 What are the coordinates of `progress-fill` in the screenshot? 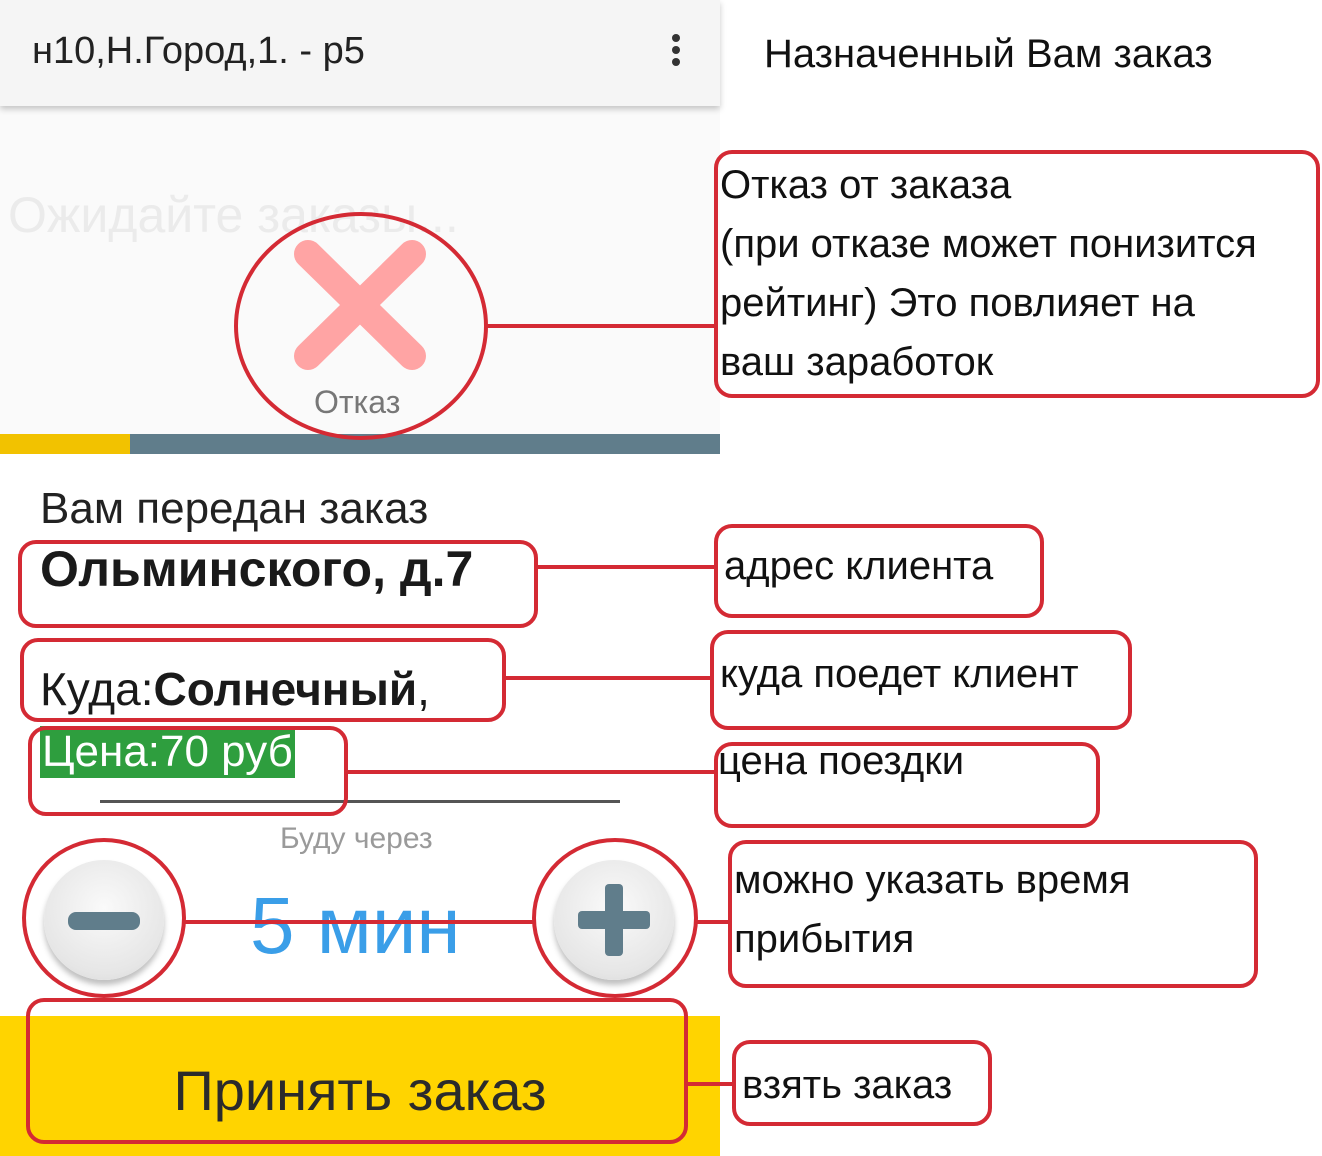 It's located at (65, 444).